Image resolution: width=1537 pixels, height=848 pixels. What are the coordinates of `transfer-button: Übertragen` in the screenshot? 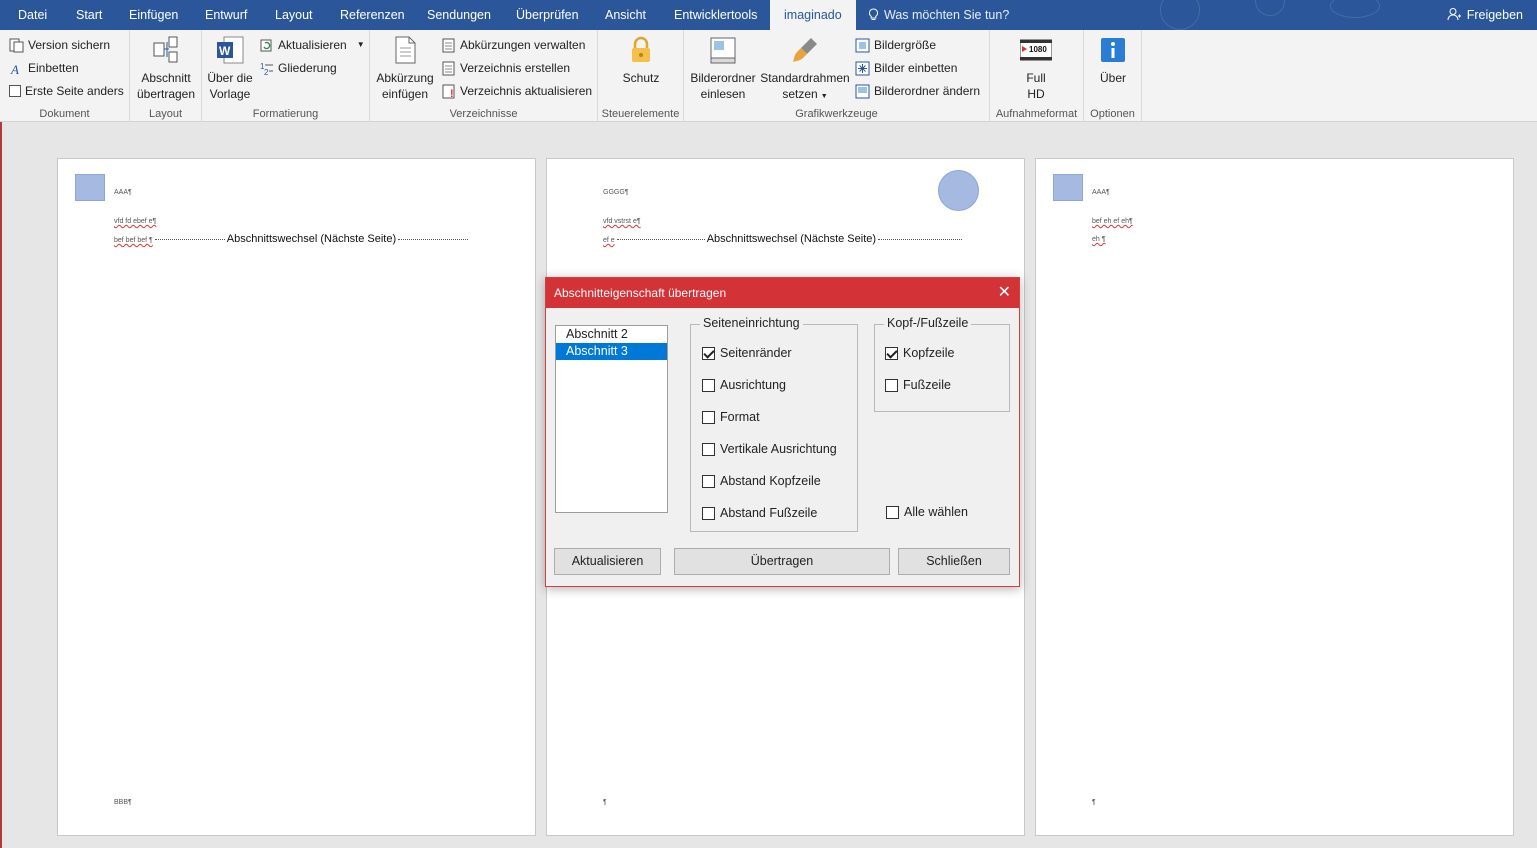 It's located at (782, 561).